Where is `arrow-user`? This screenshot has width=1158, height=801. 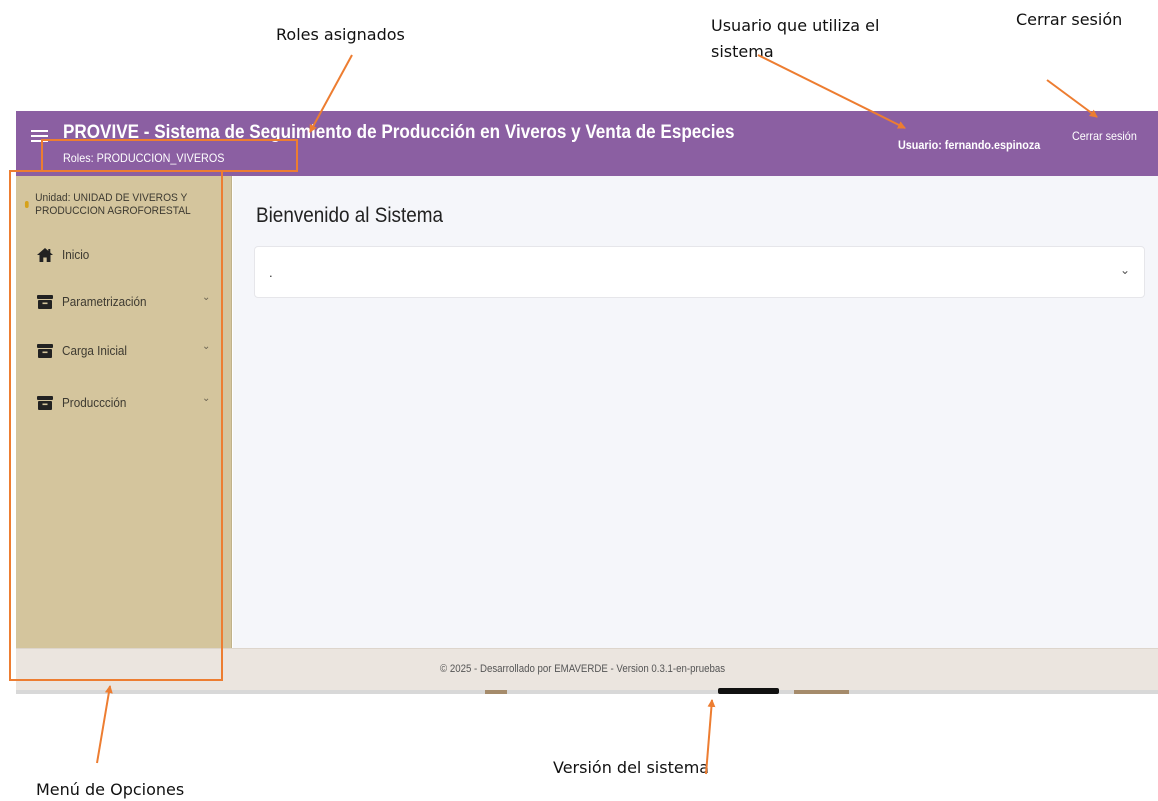
arrow-user is located at coordinates (831, 91).